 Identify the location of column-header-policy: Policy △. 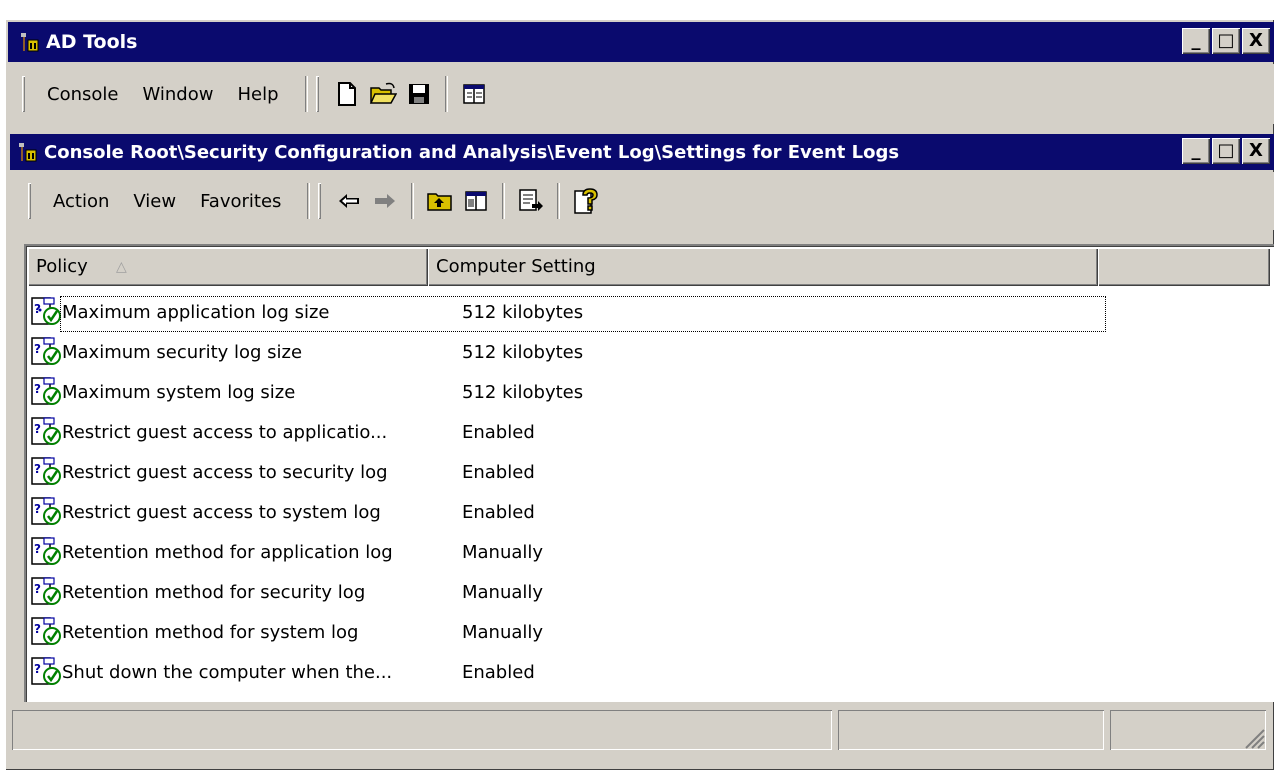
(228, 267).